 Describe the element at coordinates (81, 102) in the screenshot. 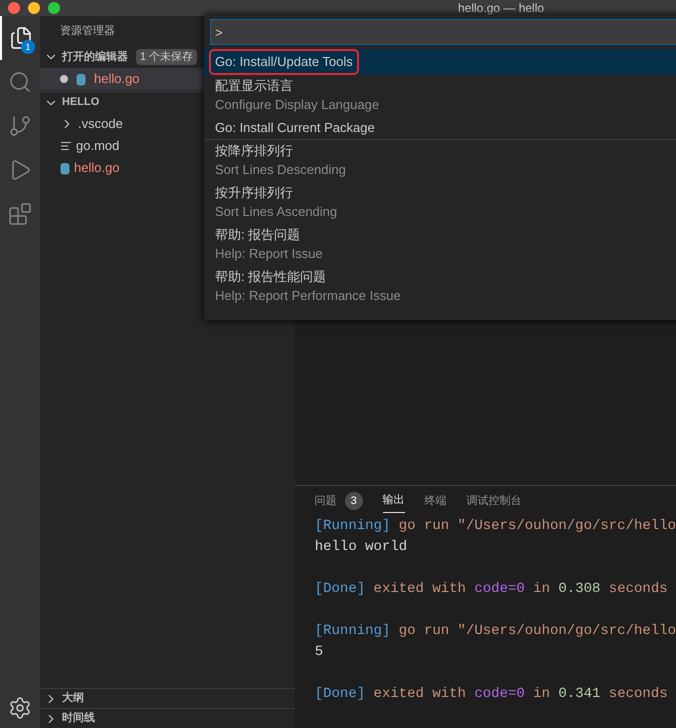

I see `section-title: HELLO` at that location.